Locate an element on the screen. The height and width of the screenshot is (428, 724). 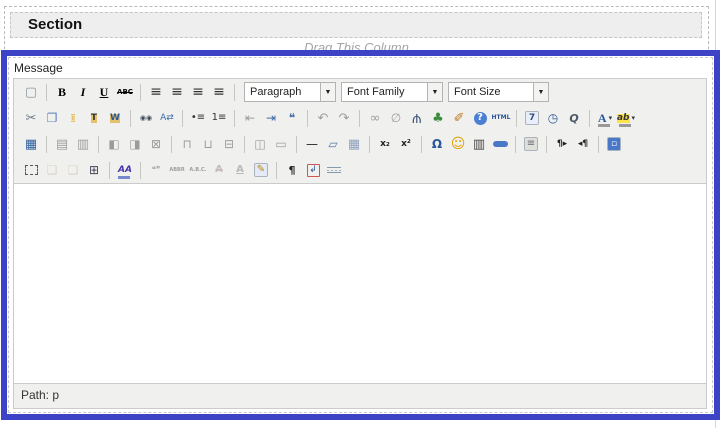
ltr-icon: ¶▸ is located at coordinates (562, 143).